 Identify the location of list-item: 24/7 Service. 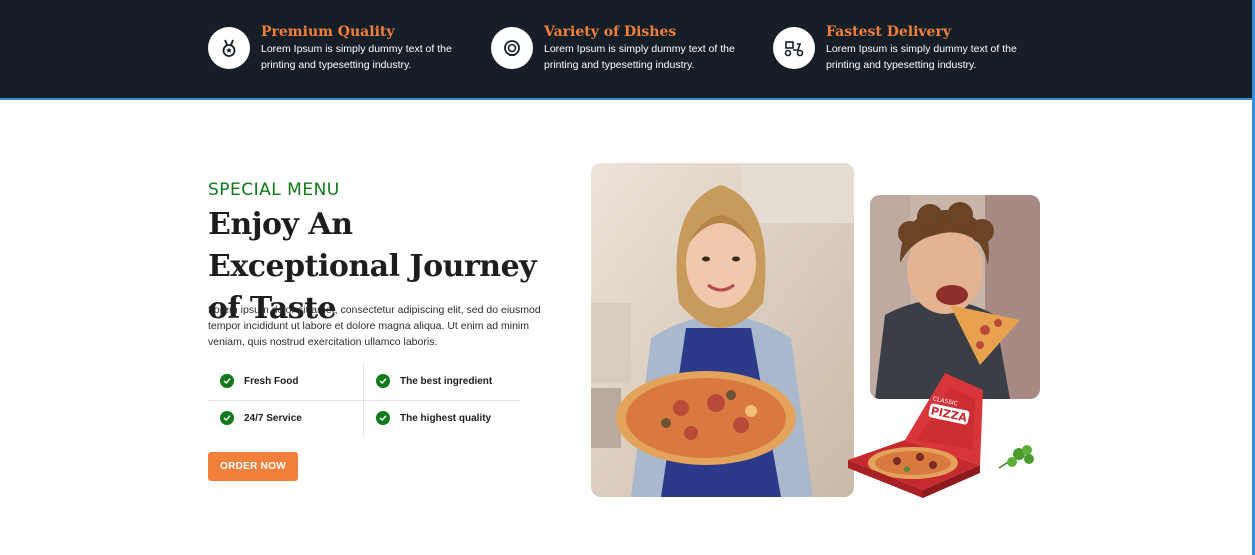
(261, 418).